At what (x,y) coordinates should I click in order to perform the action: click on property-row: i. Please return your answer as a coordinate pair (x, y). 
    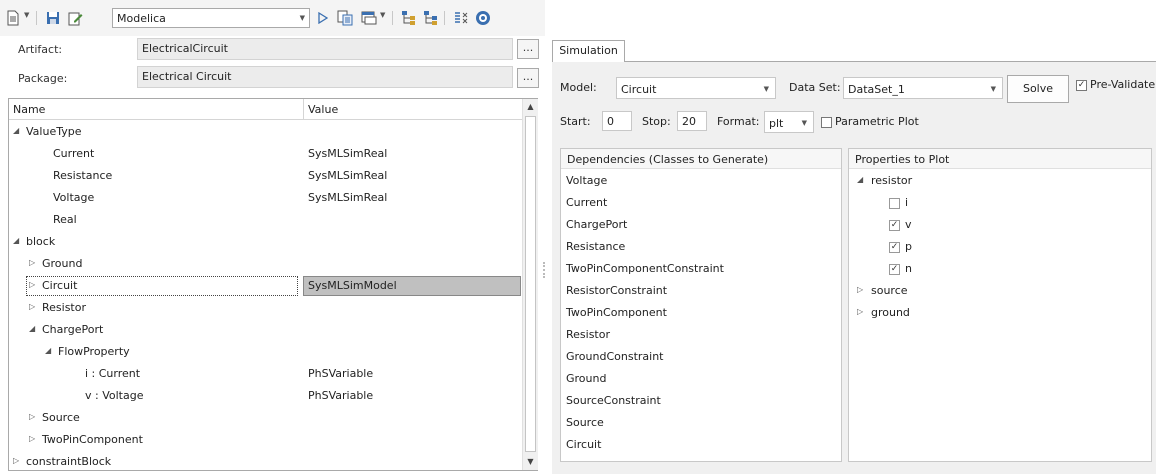
    Looking at the image, I should click on (999, 206).